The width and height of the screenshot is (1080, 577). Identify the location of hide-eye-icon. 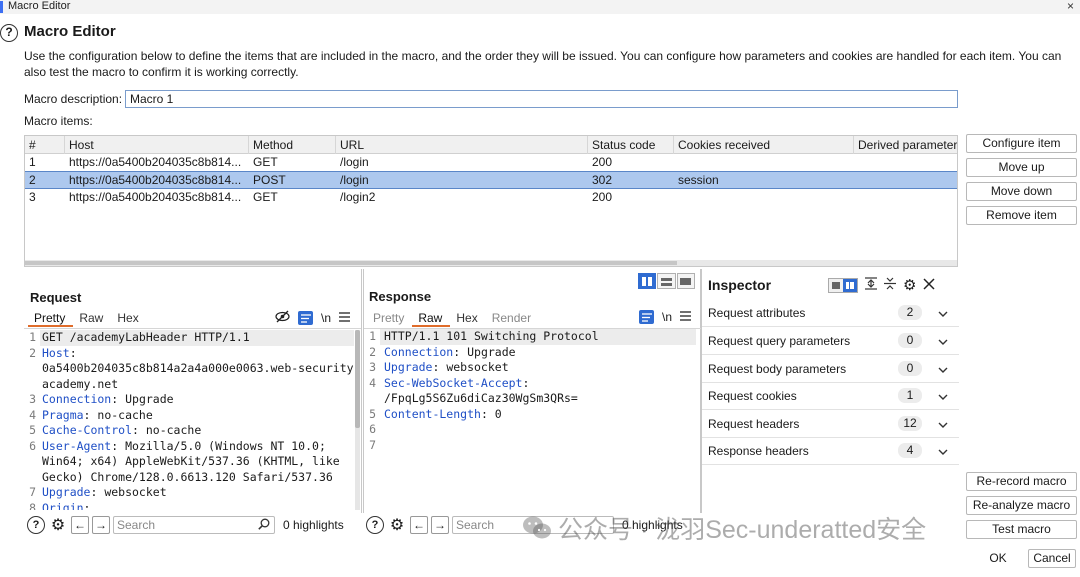
(282, 318).